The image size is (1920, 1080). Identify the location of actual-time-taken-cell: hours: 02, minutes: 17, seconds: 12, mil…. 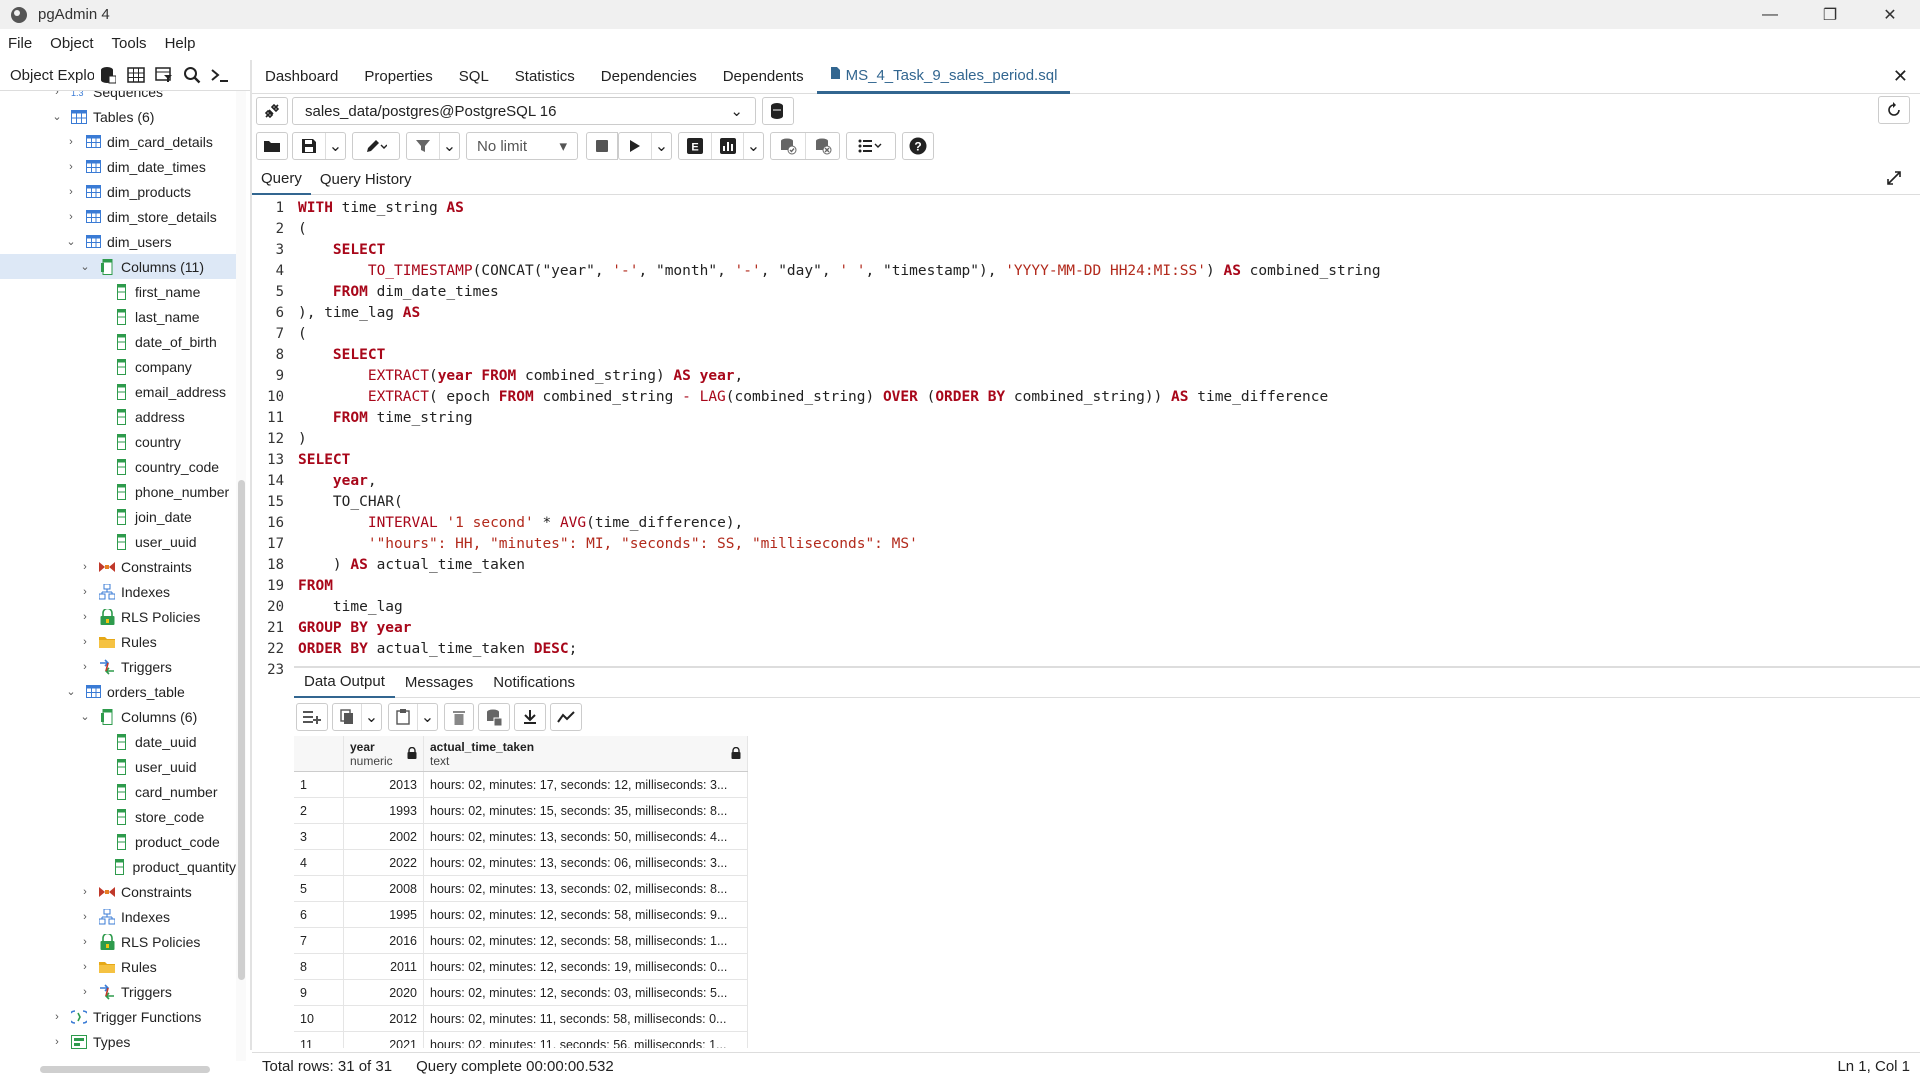
(586, 784).